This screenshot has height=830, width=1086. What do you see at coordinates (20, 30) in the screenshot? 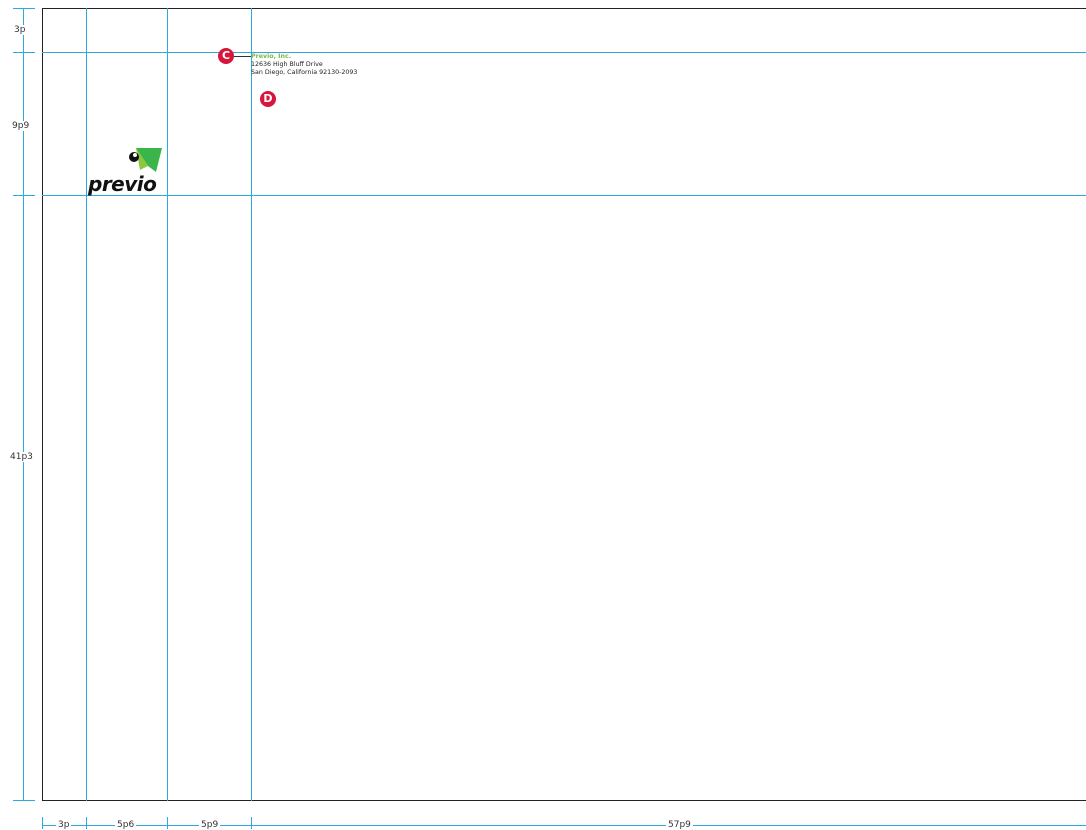
I see `dimension-label-top-margin: 3p` at bounding box center [20, 30].